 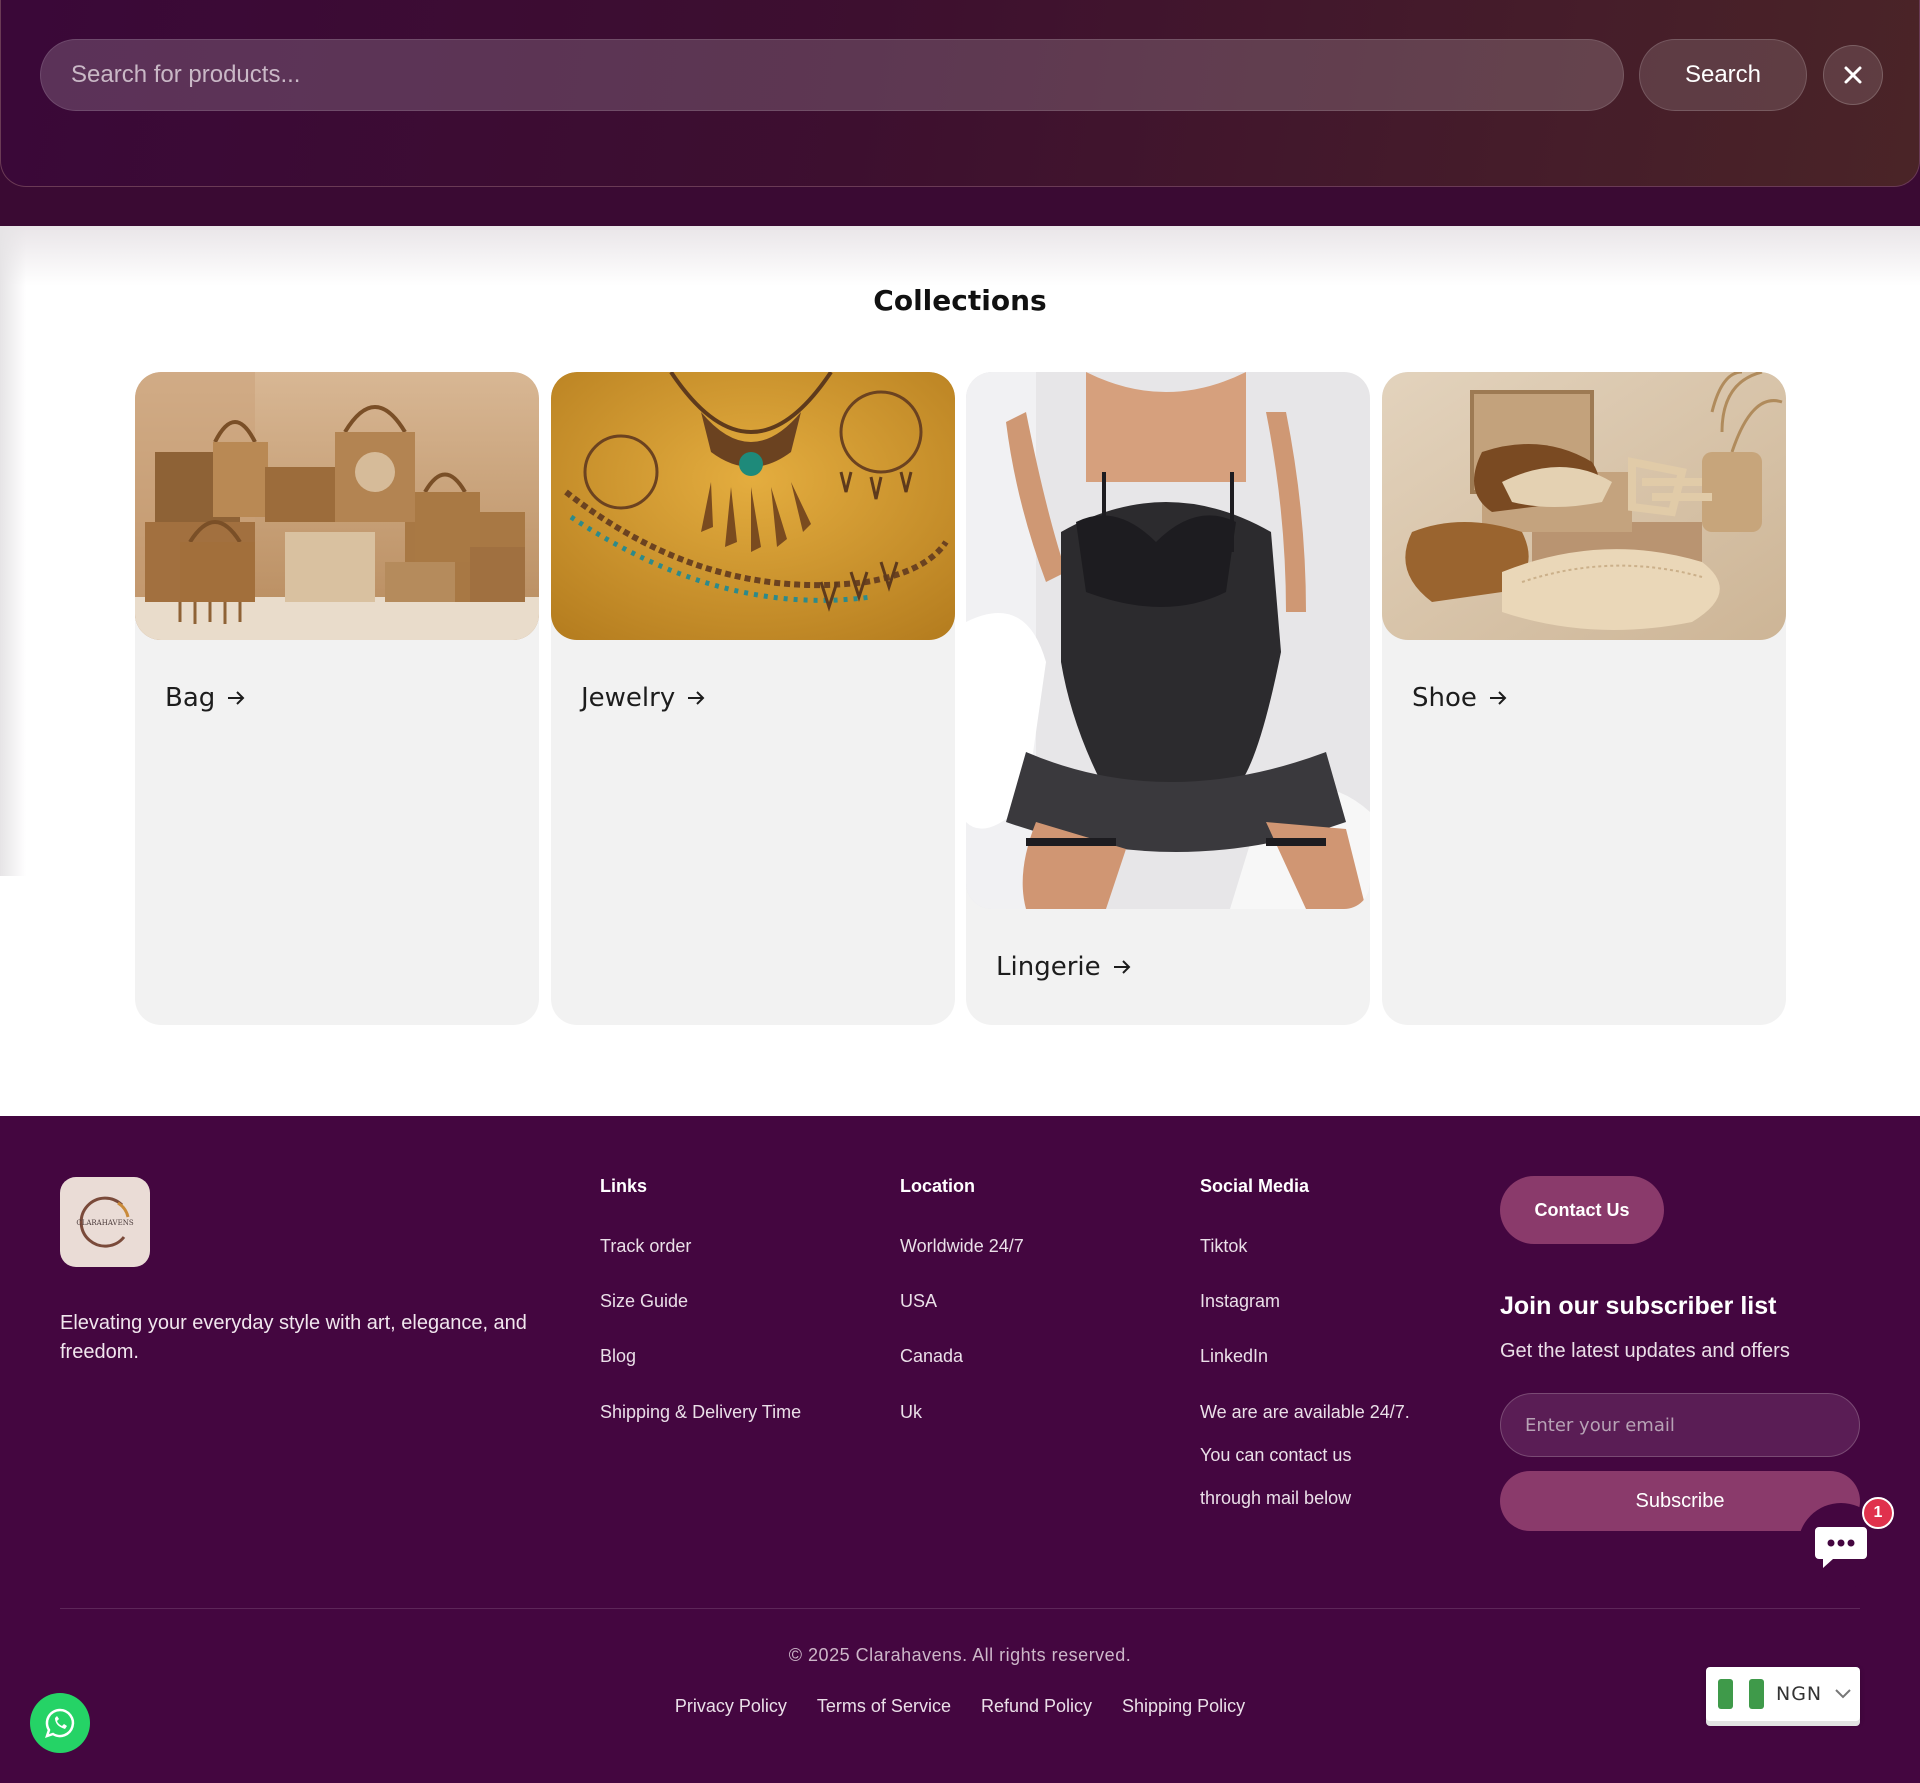 I want to click on footer-link-shipping: Shipping & Delivery Time, so click(x=700, y=1412).